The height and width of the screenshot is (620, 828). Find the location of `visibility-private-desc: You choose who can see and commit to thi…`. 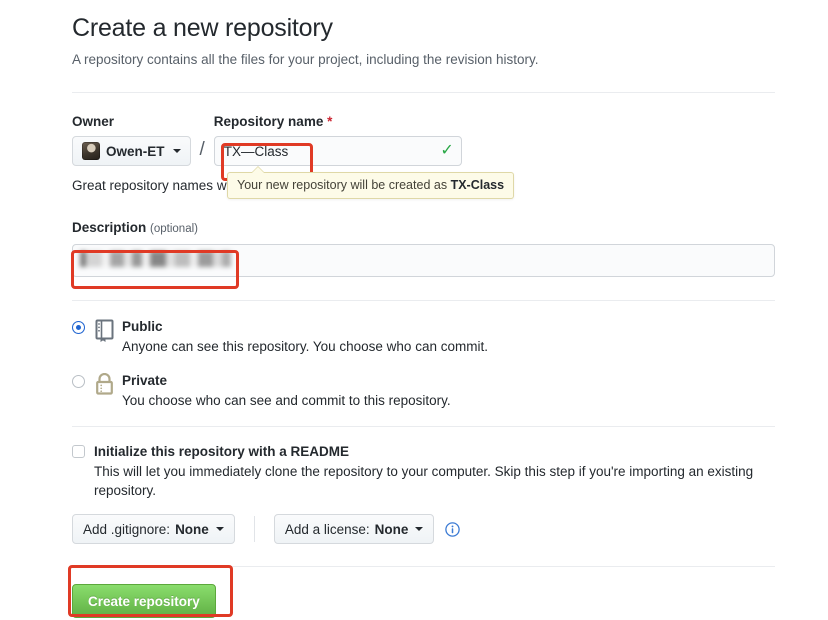

visibility-private-desc: You choose who can see and commit to thi… is located at coordinates (286, 400).